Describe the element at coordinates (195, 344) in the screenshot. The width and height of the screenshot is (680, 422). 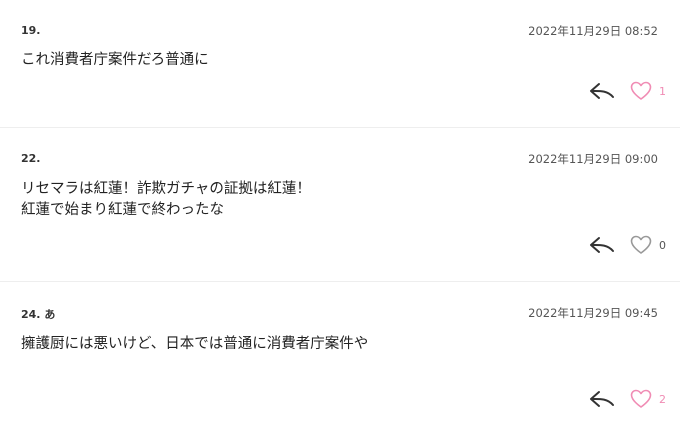
I see `comment-text: 擁護厨には悪いけど、日本では普通に消費者庁案件や` at that location.